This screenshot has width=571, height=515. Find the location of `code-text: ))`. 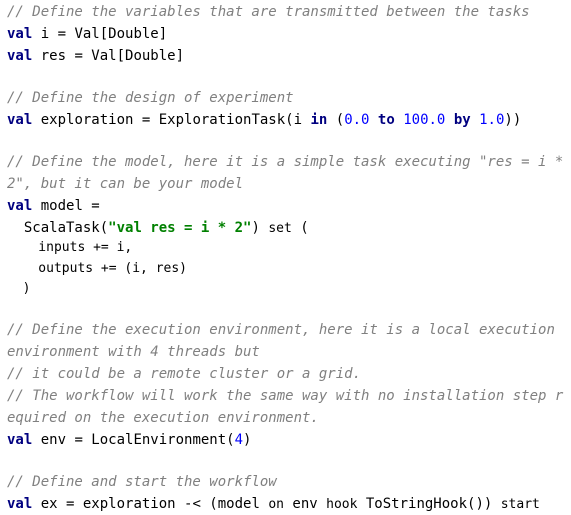

code-text: )) is located at coordinates (513, 120).